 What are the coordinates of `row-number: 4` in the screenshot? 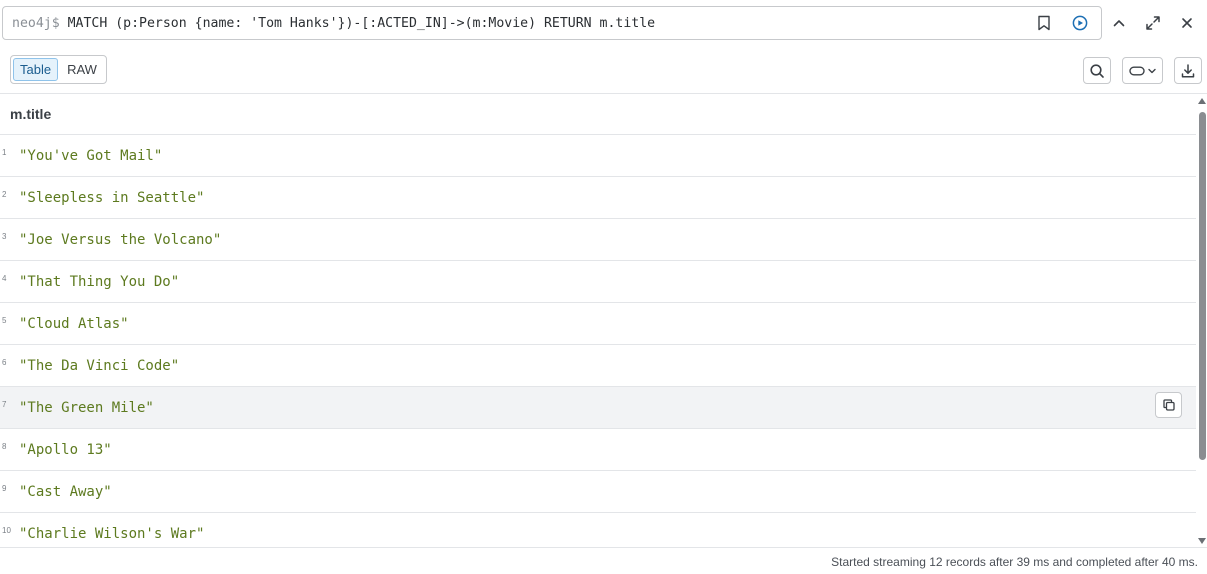 It's located at (4, 278).